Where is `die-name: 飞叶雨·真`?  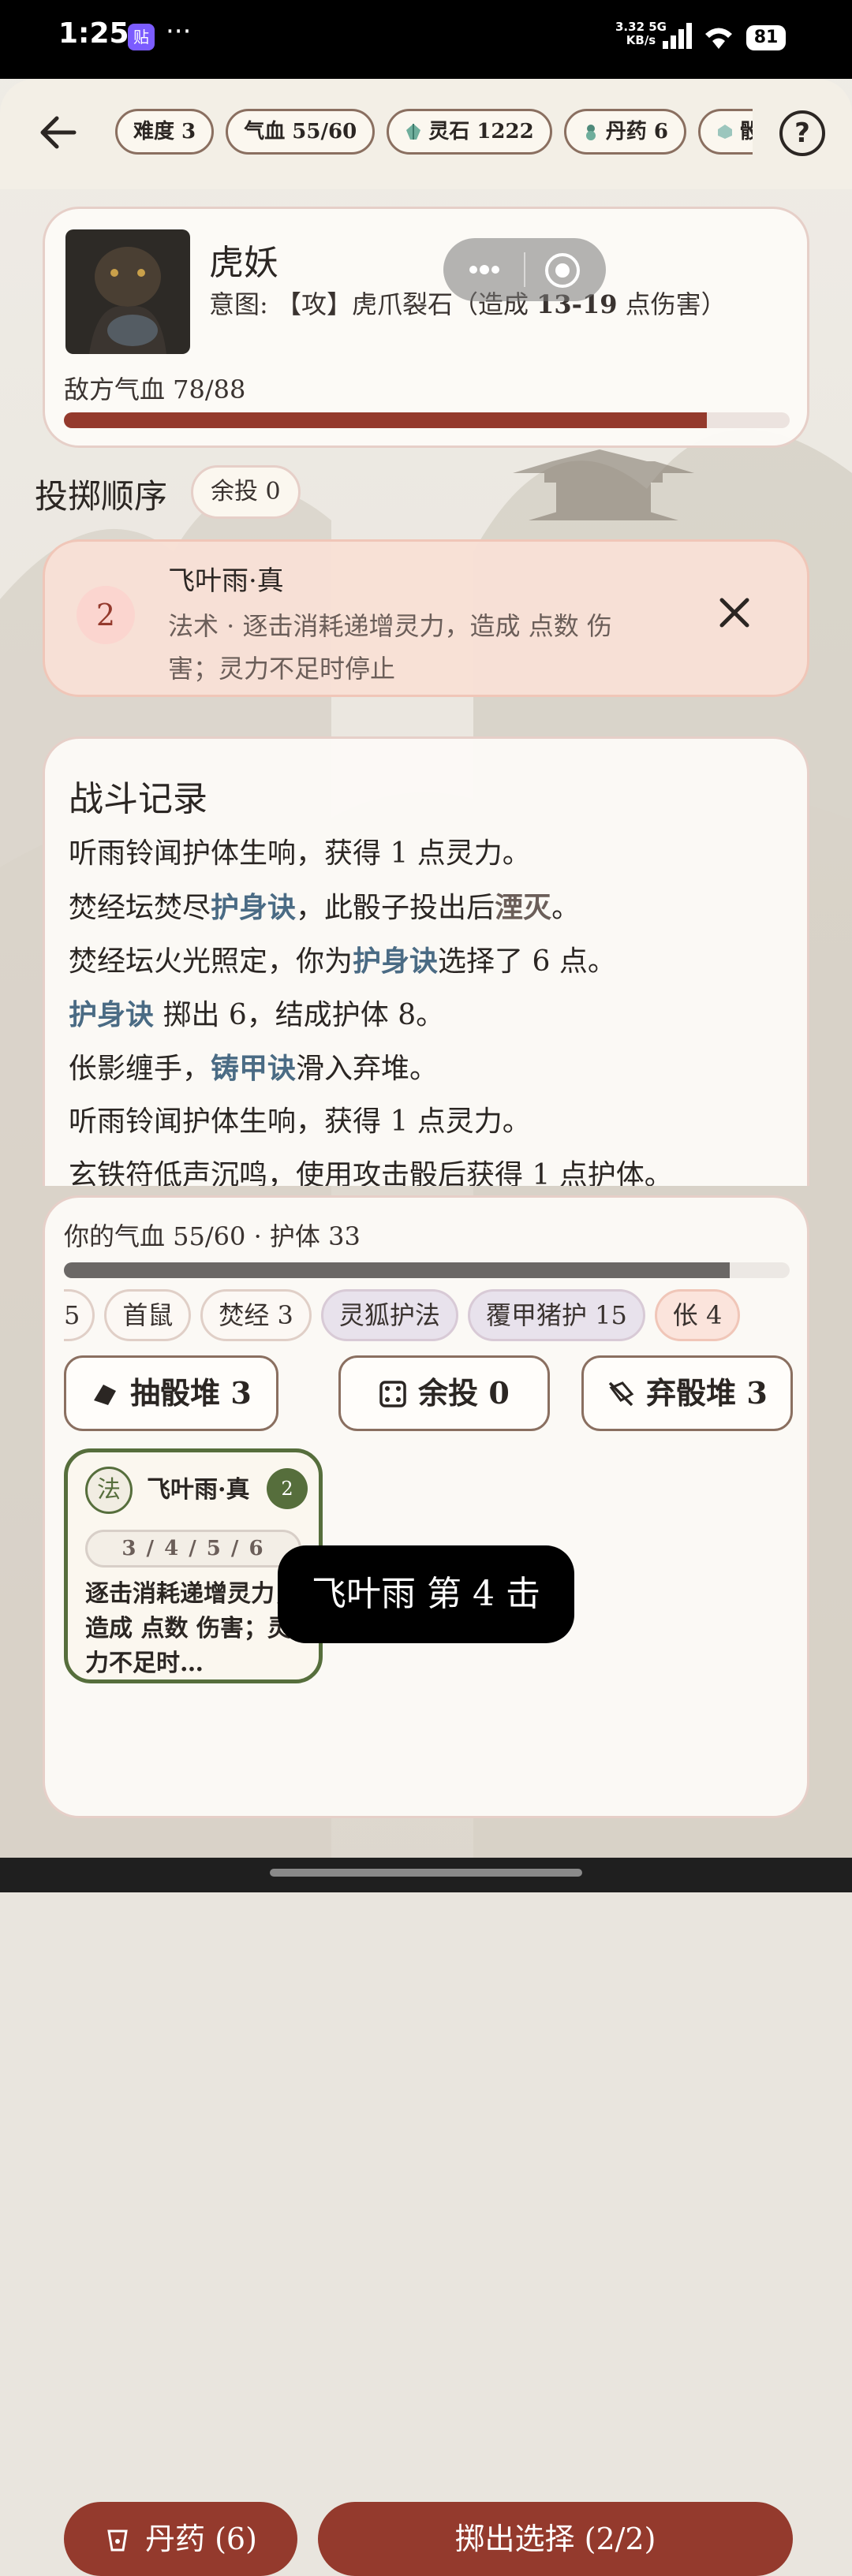 die-name: 飞叶雨·真 is located at coordinates (198, 1490).